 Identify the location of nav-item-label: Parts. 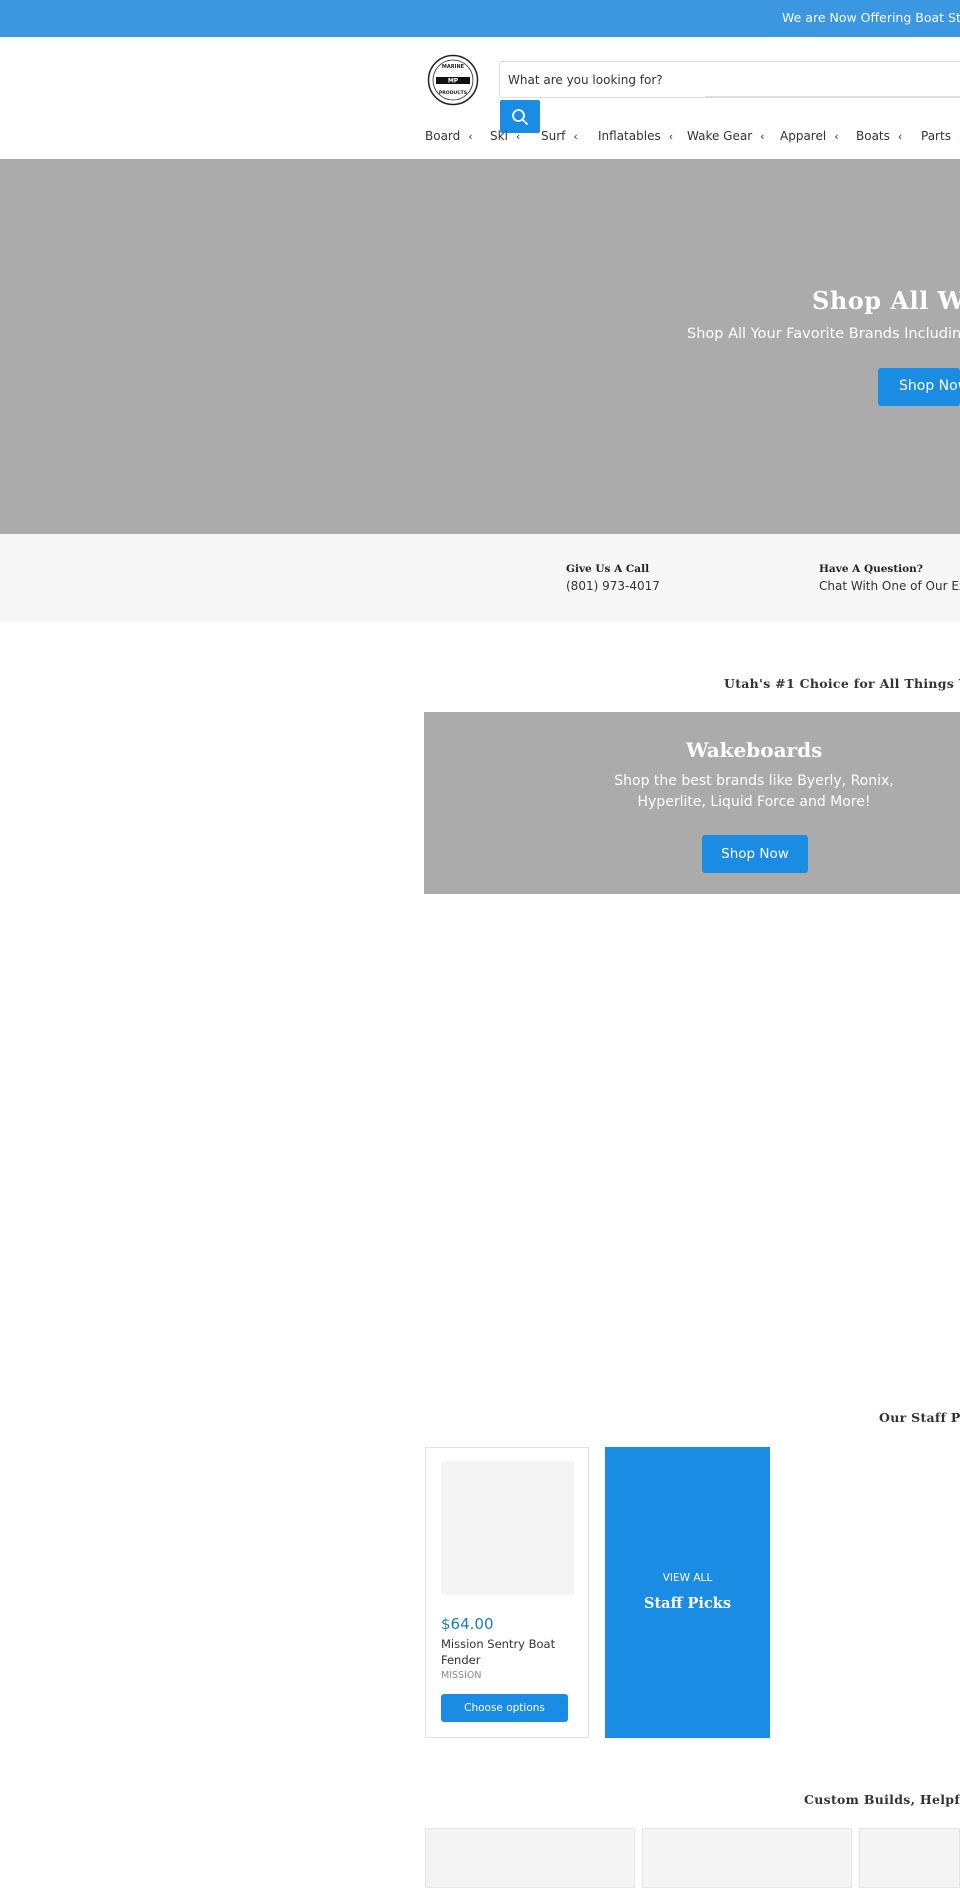
(936, 136).